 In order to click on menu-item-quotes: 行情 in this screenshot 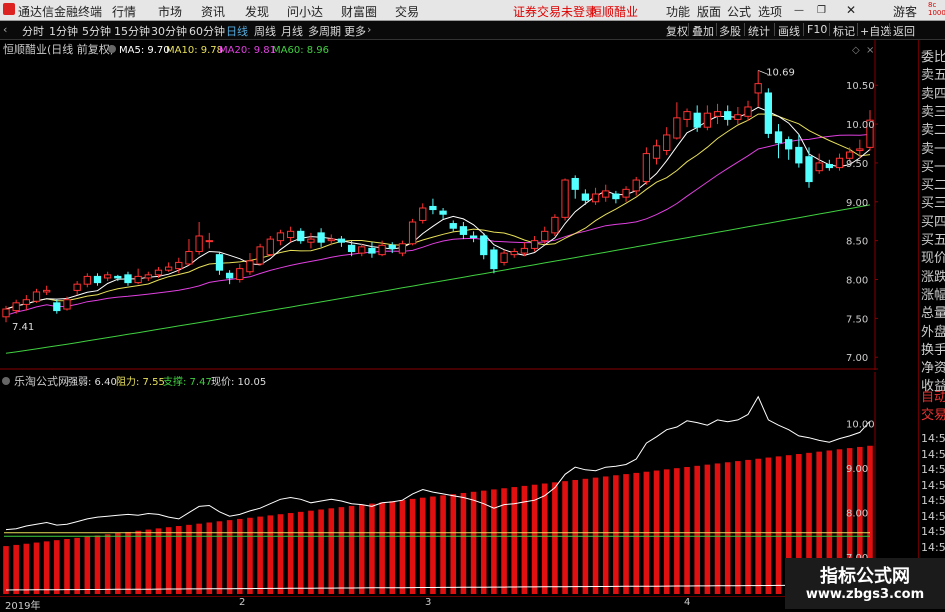, I will do `click(124, 11)`.